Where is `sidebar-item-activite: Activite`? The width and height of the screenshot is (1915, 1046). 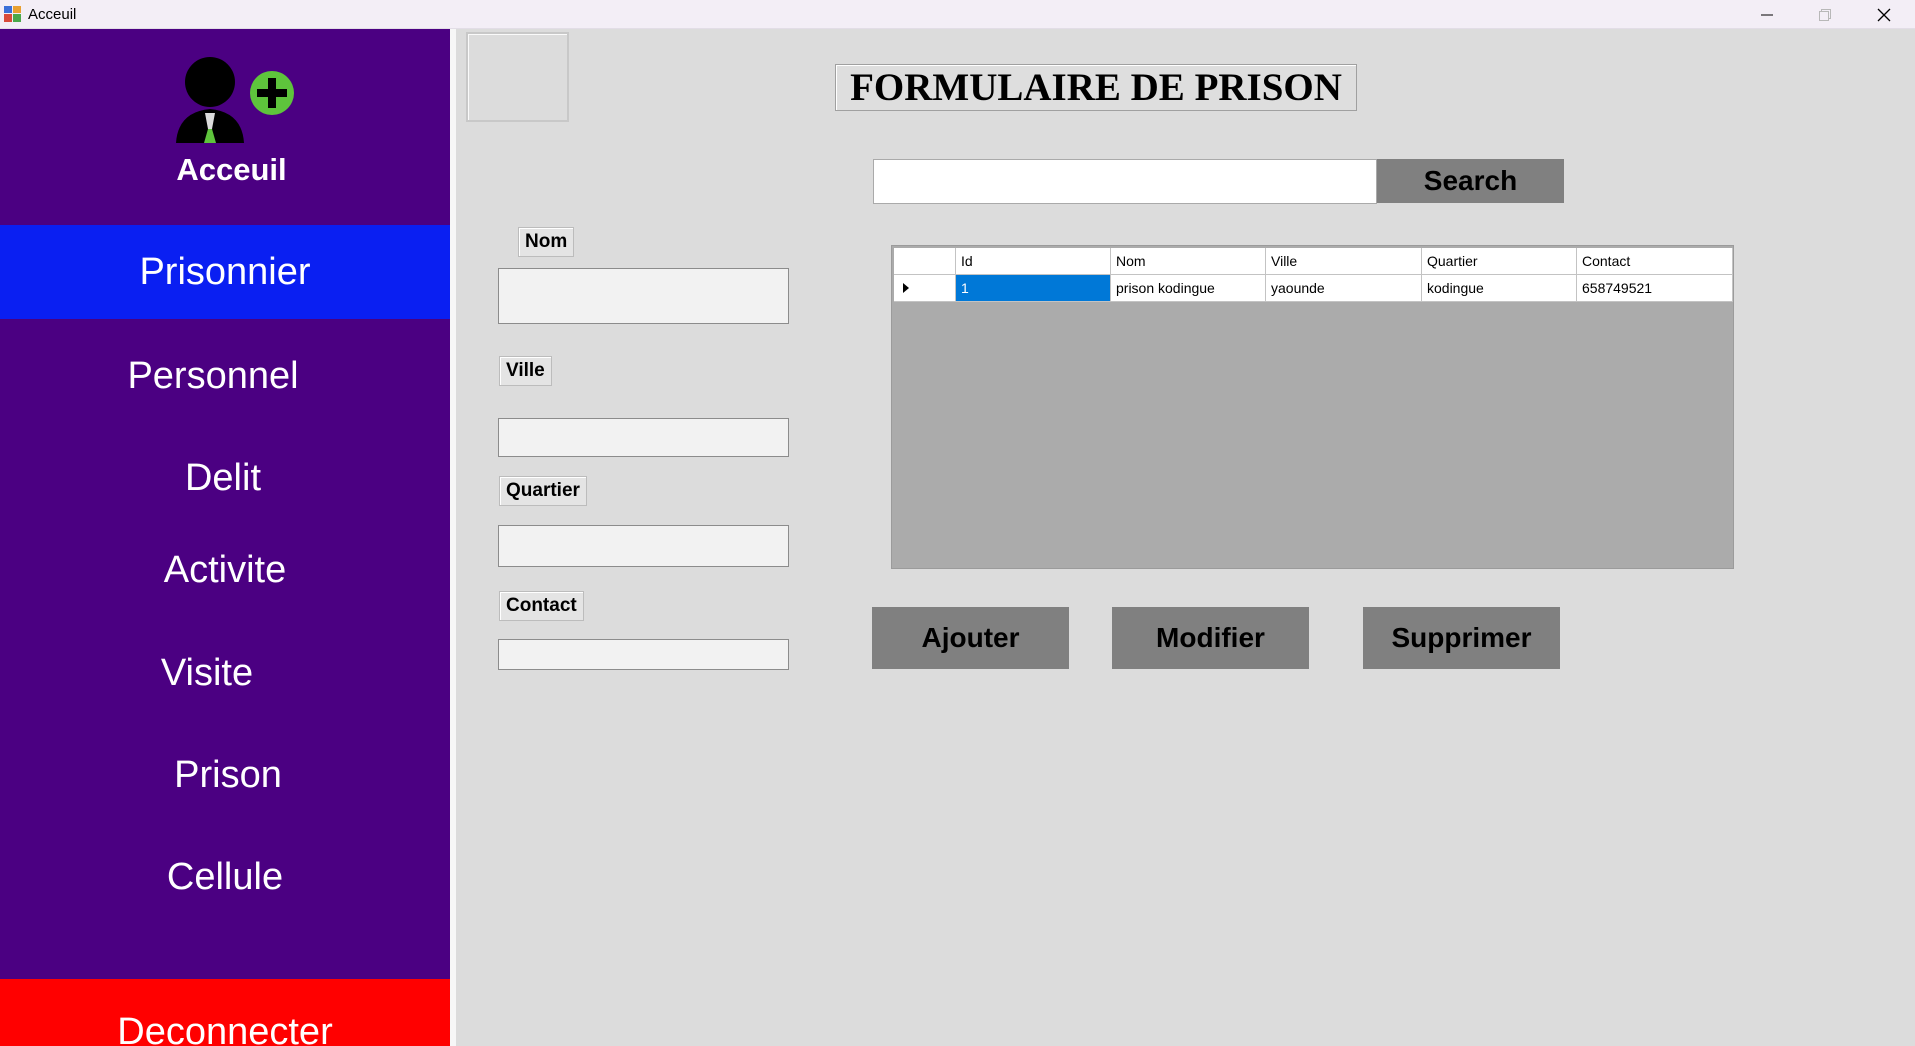
sidebar-item-activite: Activite is located at coordinates (225, 570).